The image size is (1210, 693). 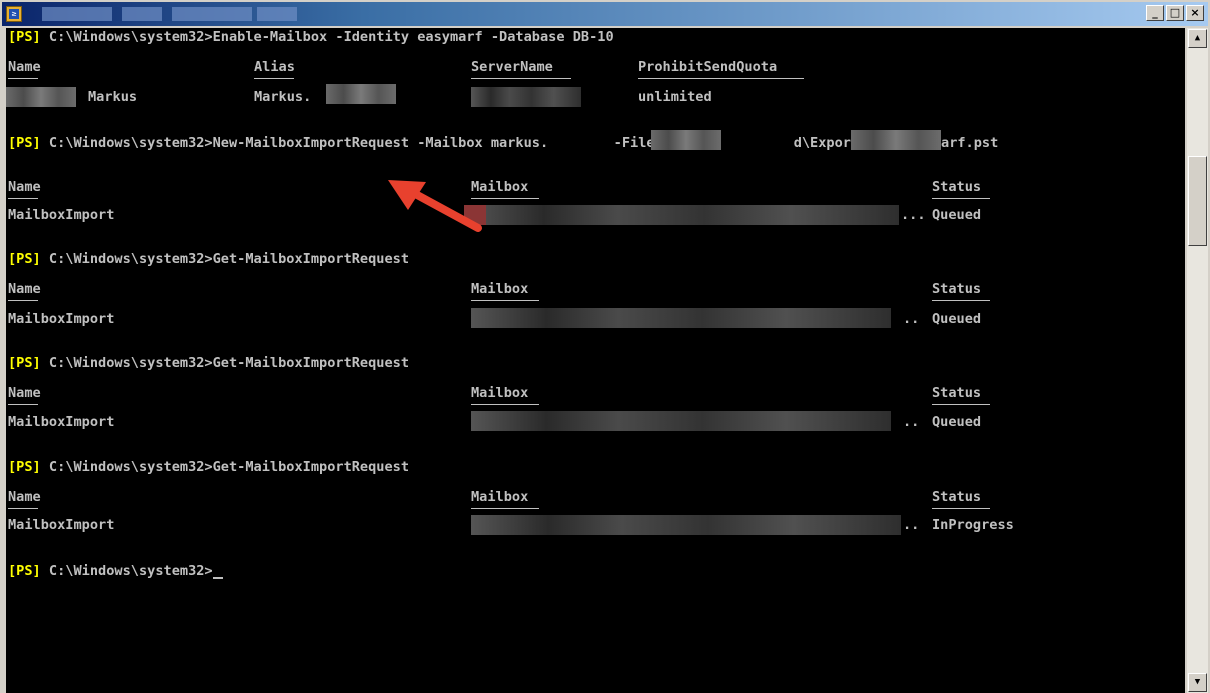 I want to click on cell-name: Markus, so click(x=113, y=97).